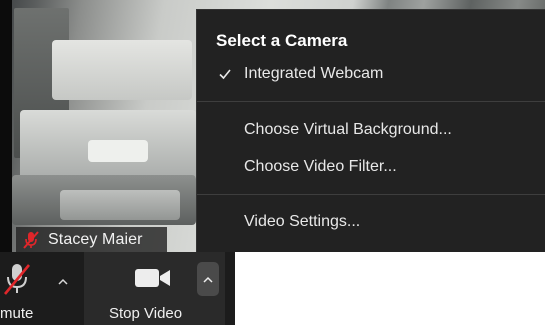 This screenshot has height=325, width=545. What do you see at coordinates (282, 40) in the screenshot?
I see `menu-header: Select a Camera` at bounding box center [282, 40].